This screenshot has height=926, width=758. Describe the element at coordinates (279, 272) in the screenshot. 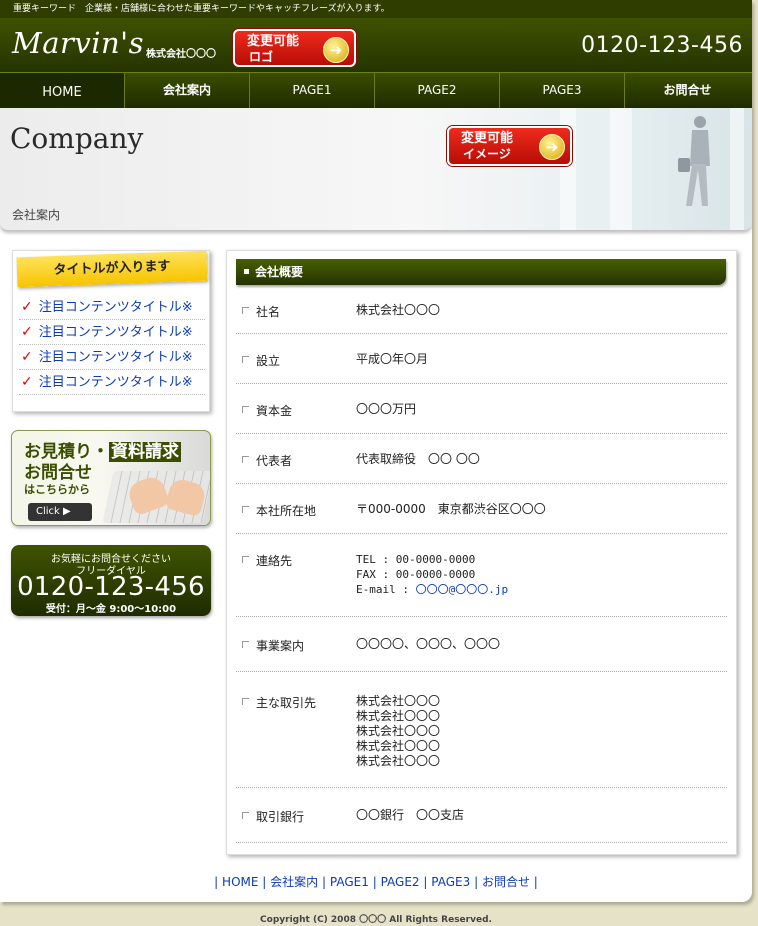

I see `section-heading-label: 会社概要` at that location.